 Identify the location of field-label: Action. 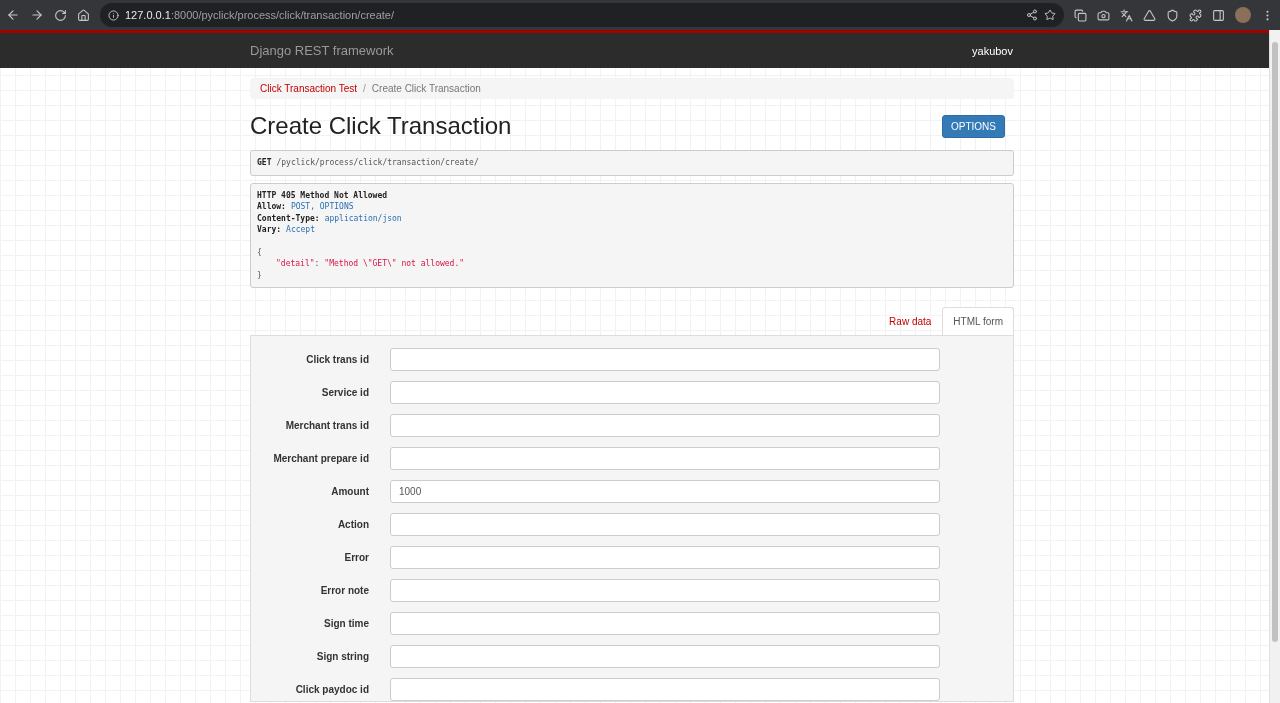
(352, 524).